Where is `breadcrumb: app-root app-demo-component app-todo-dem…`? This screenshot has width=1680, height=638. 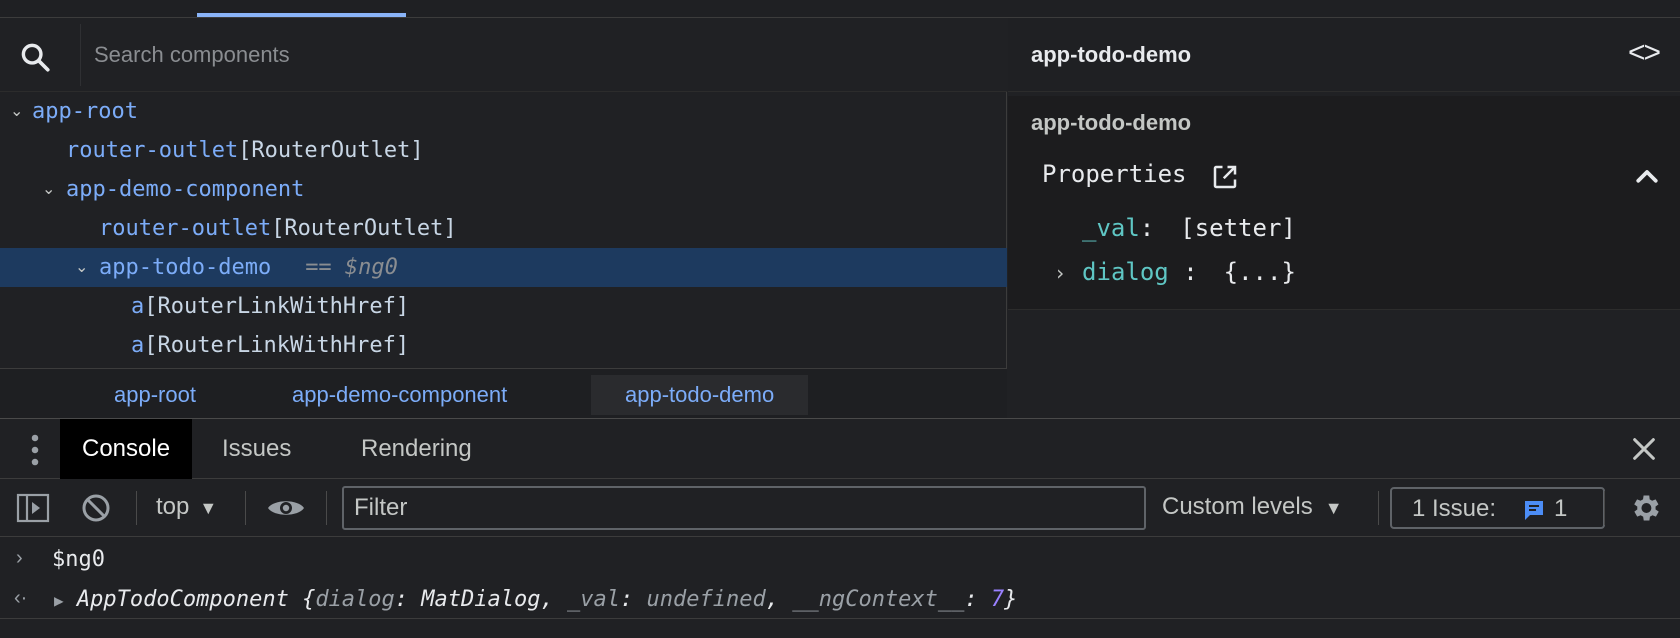
breadcrumb: app-root app-demo-component app-todo-dem… is located at coordinates (503, 393).